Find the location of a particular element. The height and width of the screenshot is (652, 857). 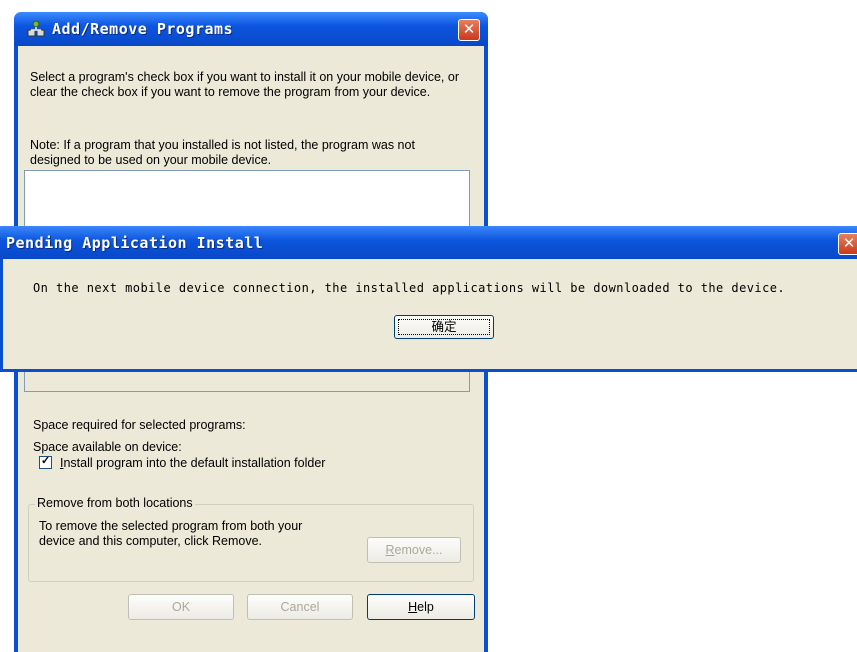

confirm-button: 确定 is located at coordinates (444, 327).